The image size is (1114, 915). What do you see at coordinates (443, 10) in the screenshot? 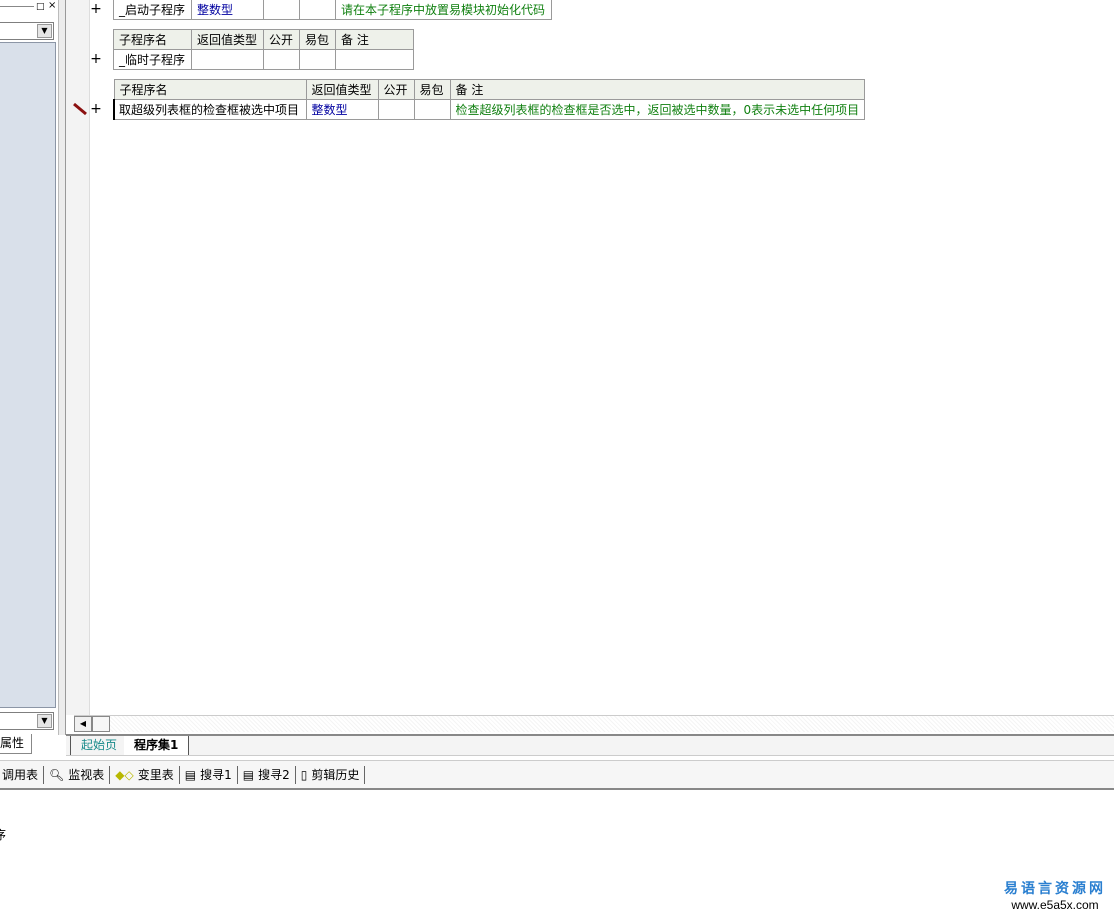
I see `note-cell: 请在本子程序中放置易模块初始化代码` at bounding box center [443, 10].